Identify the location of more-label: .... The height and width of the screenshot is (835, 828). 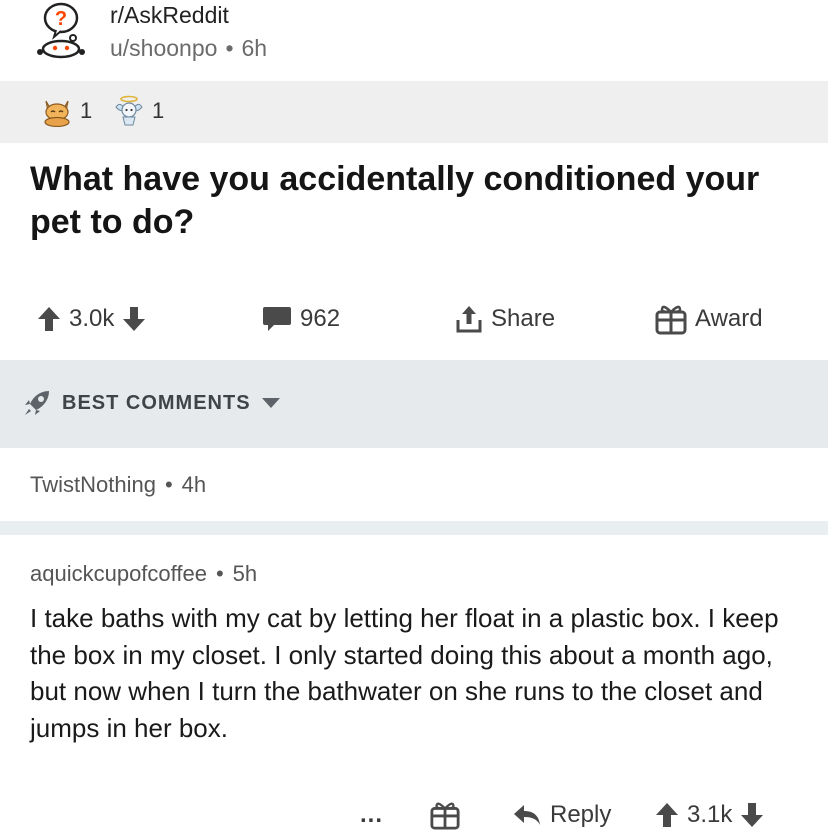
(372, 814).